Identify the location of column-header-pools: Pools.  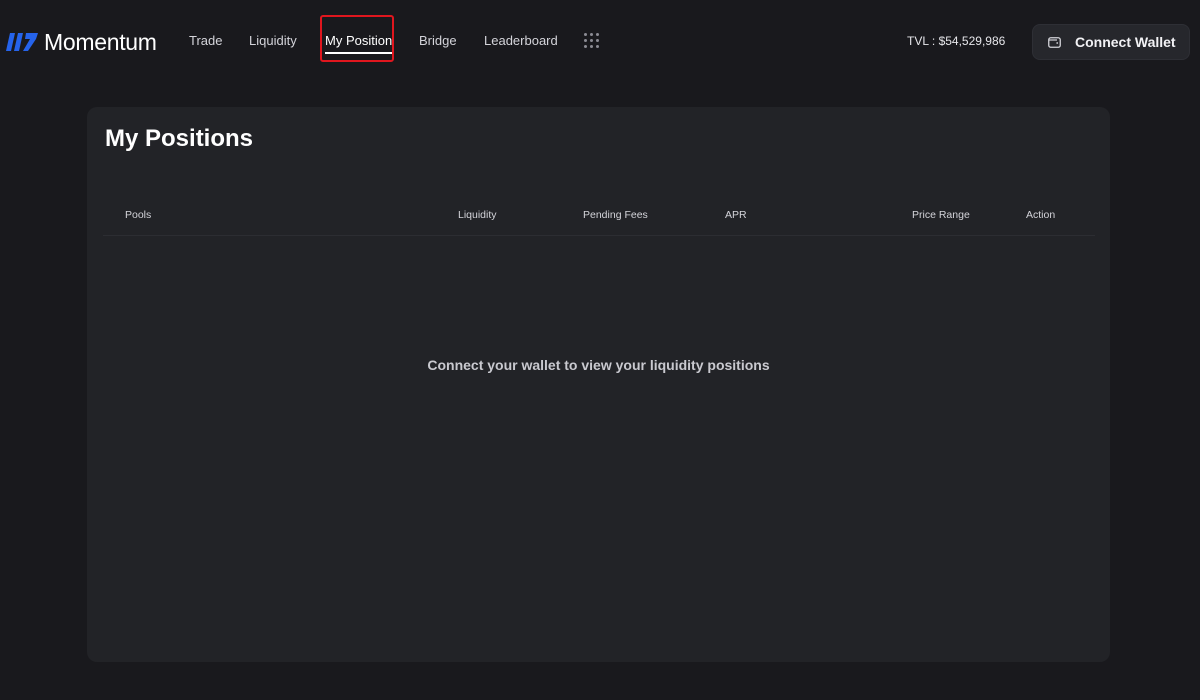
(138, 215).